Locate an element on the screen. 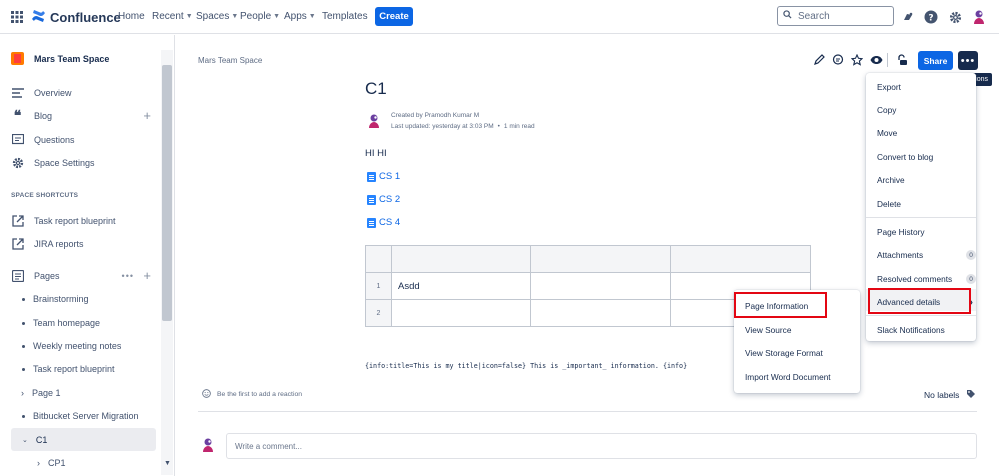 This screenshot has height=476, width=999. reaction-prompt: Be the first to add a reaction is located at coordinates (252, 394).